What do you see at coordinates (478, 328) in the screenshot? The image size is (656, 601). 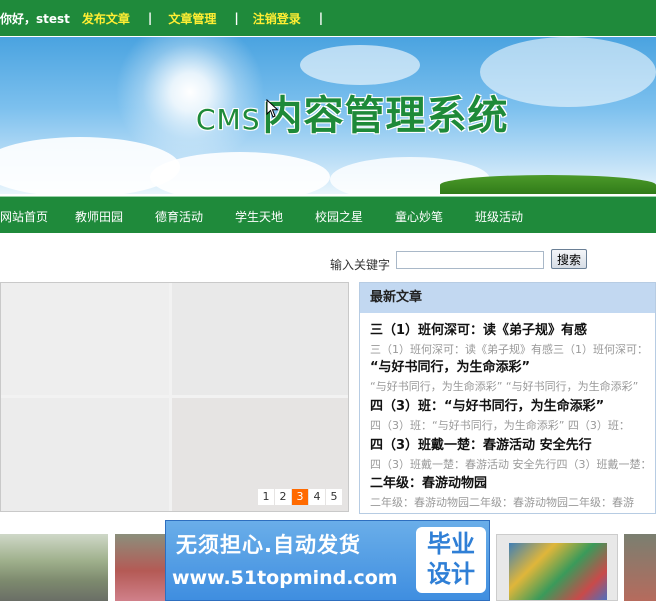 I see `article-title: 三（1）班何深可：读《弟子规》有感` at bounding box center [478, 328].